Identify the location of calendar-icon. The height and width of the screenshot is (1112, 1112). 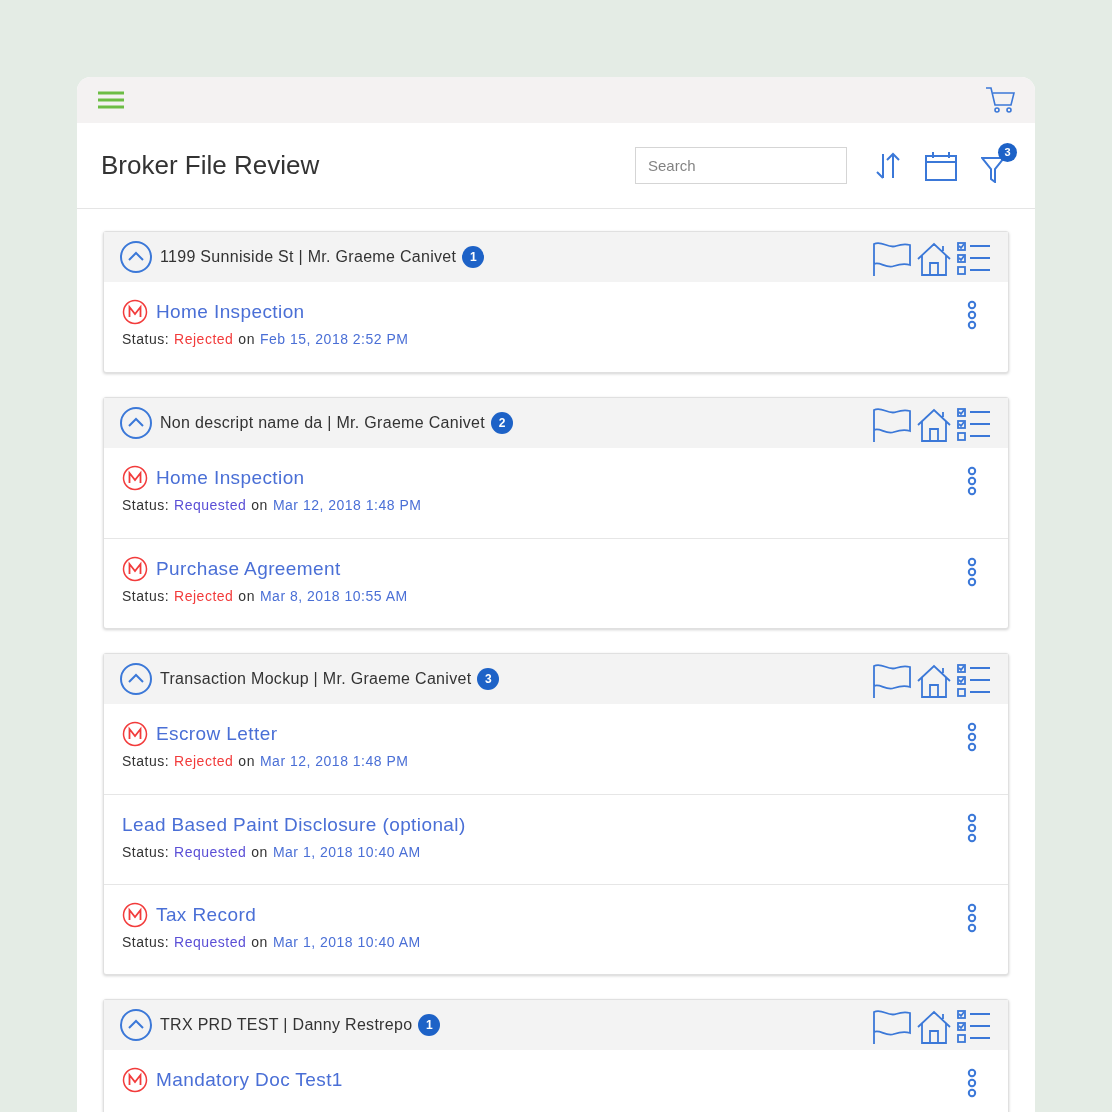
(941, 165).